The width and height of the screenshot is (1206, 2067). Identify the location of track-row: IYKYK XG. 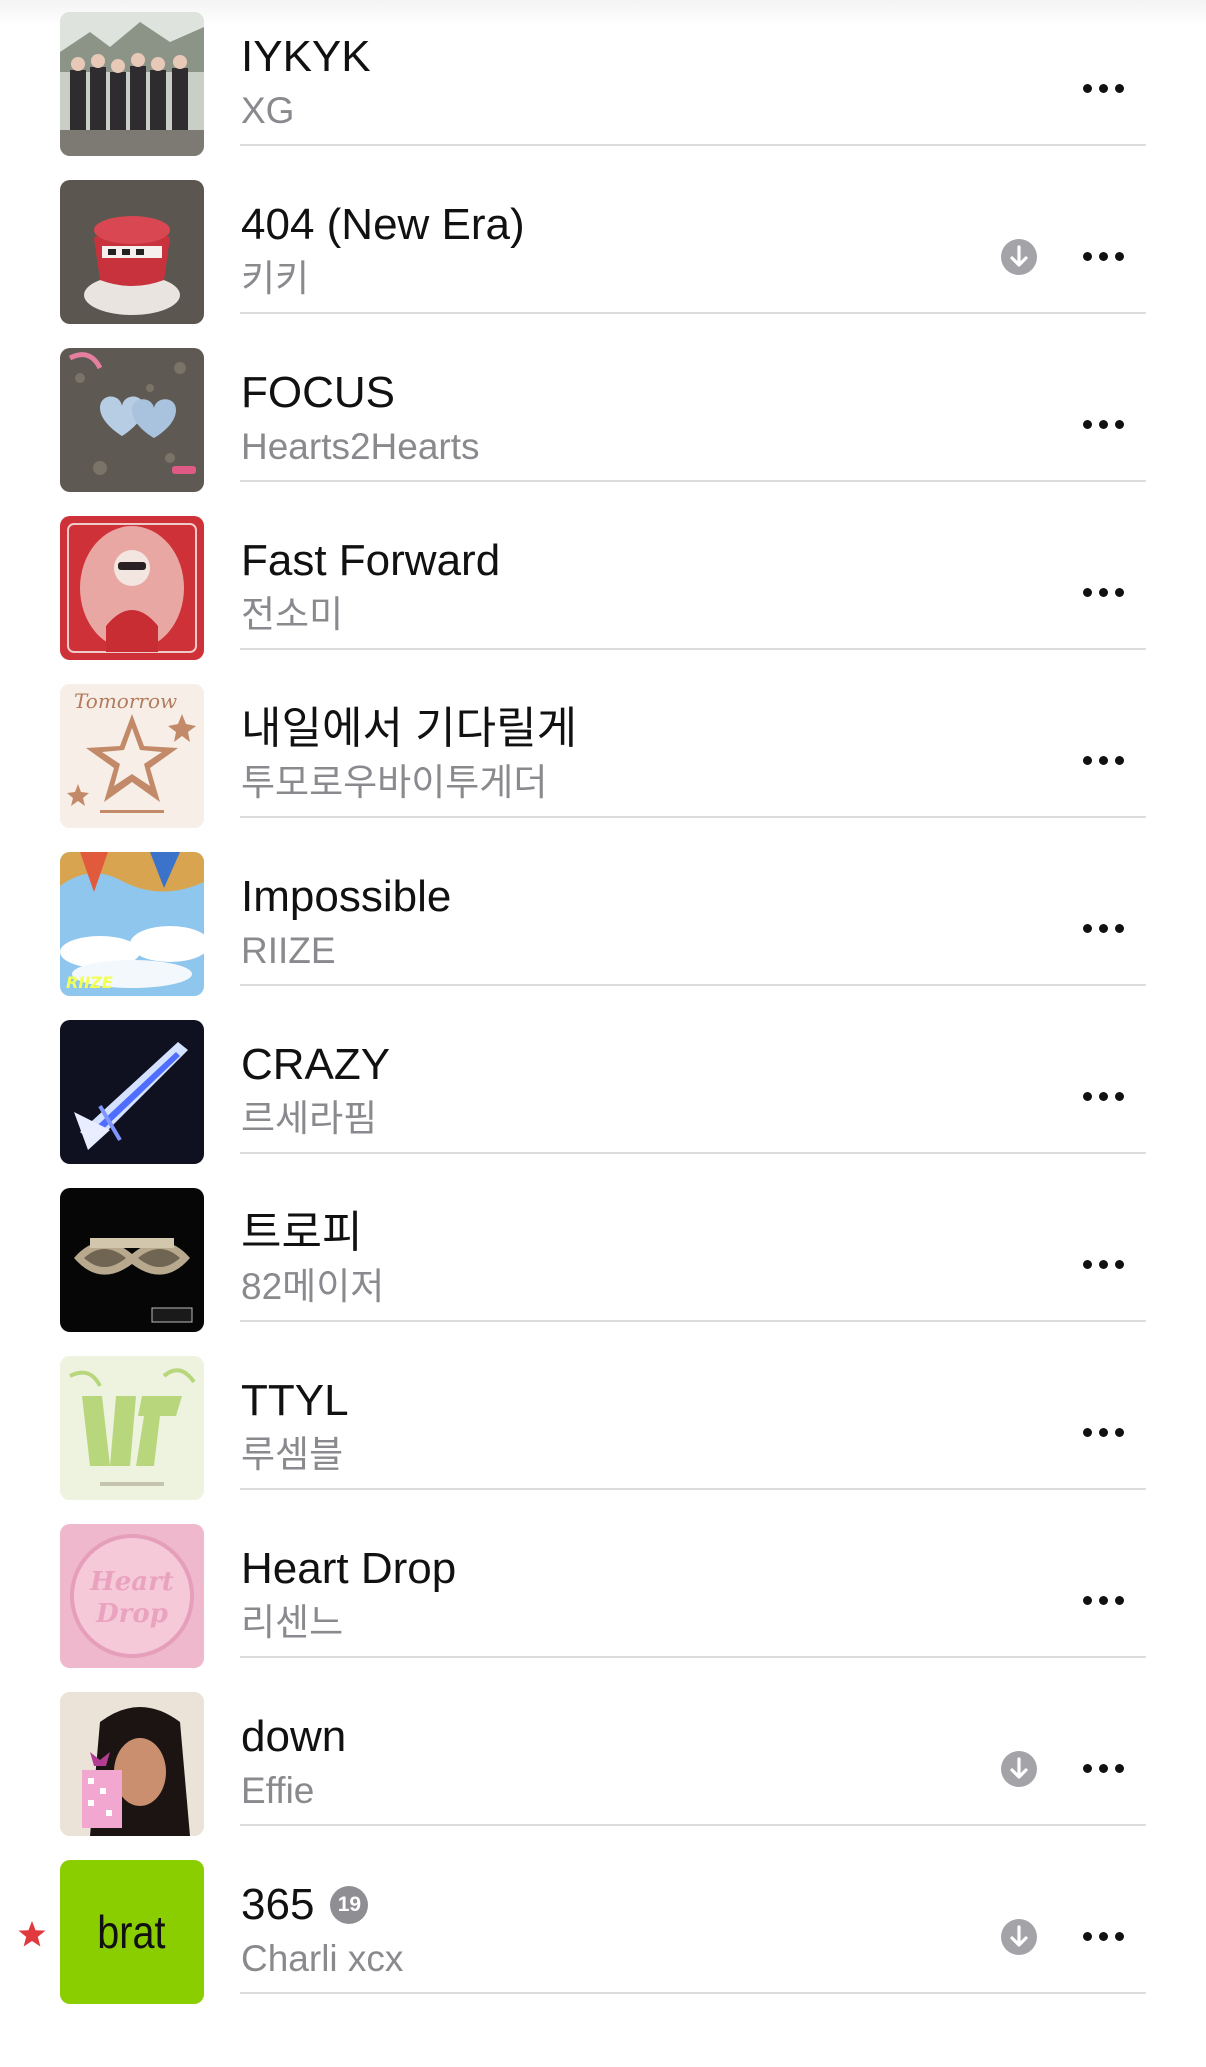
(603, 78).